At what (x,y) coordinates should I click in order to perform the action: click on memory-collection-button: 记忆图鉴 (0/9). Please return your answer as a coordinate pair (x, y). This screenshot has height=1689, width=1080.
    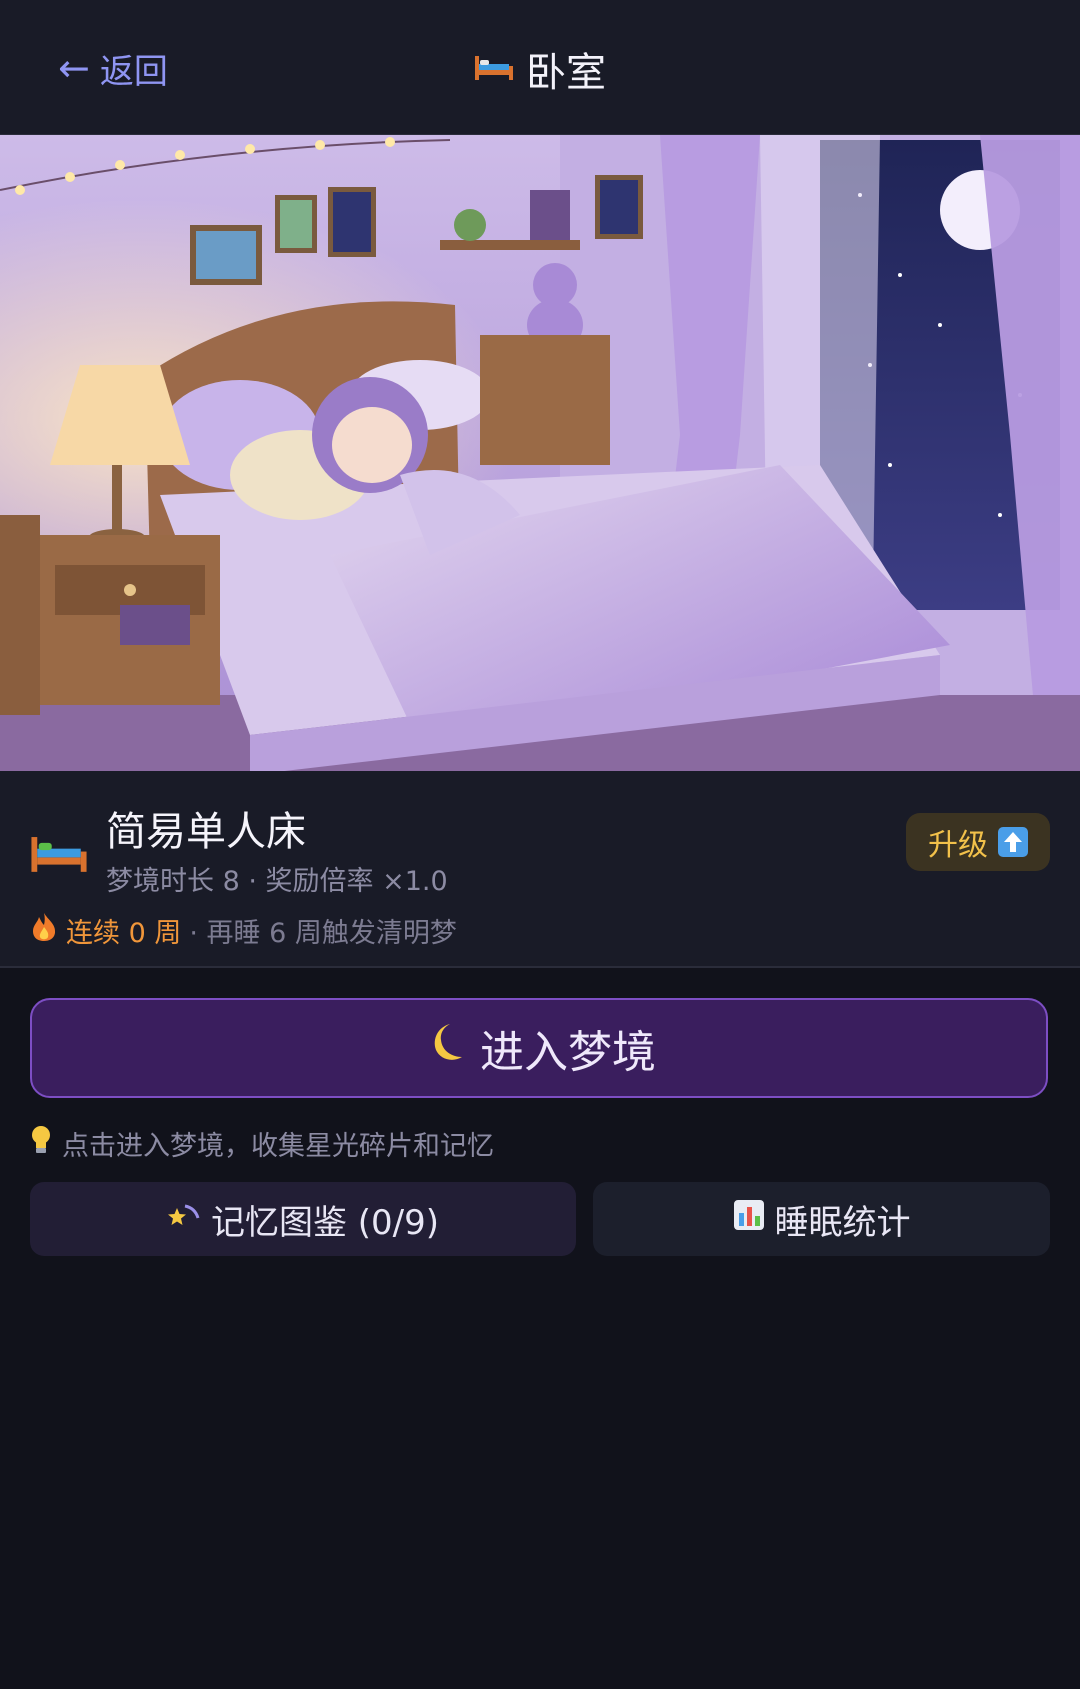
    Looking at the image, I should click on (303, 1219).